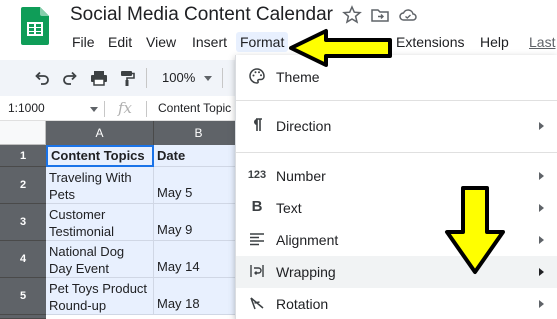  Describe the element at coordinates (257, 175) in the screenshot. I see `number-format-icon: 123` at that location.